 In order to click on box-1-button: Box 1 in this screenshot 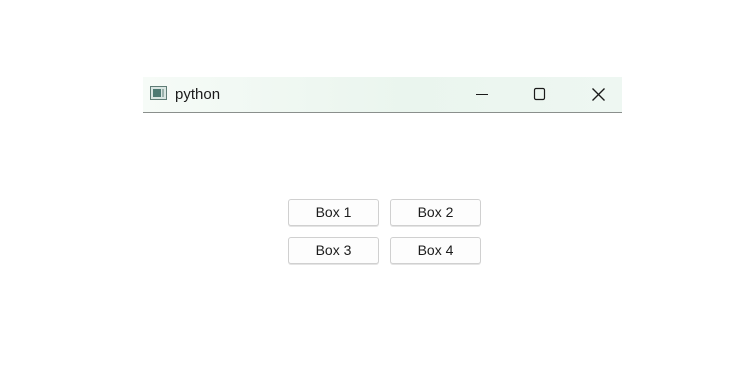, I will do `click(333, 212)`.